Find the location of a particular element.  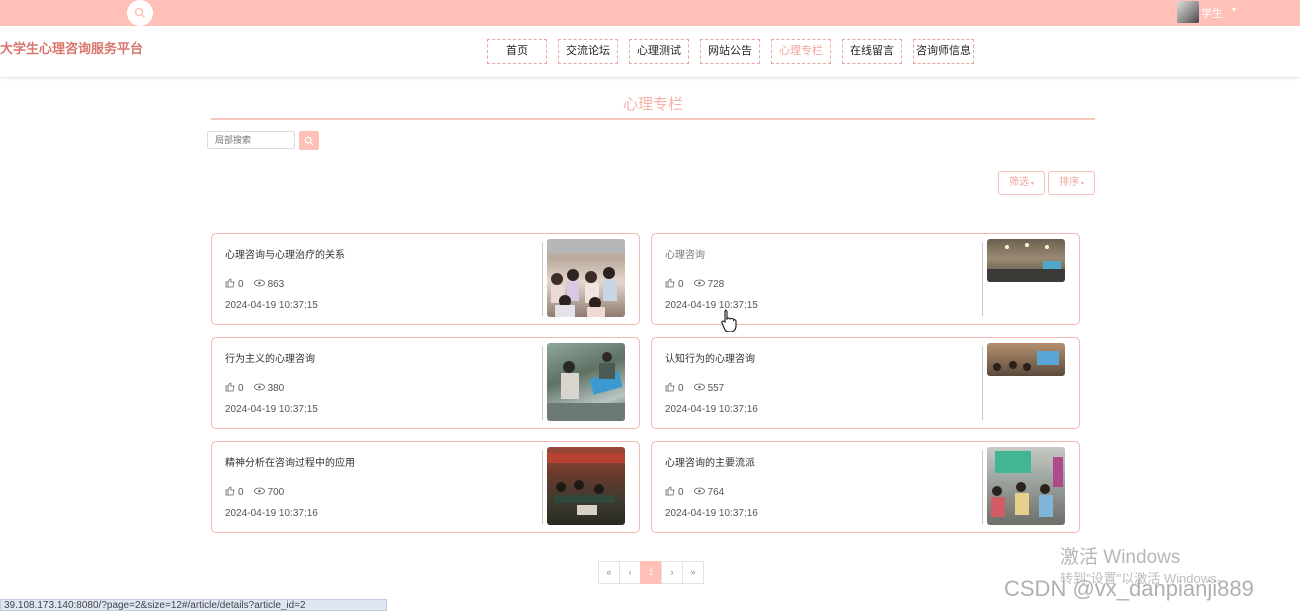

avatar is located at coordinates (1188, 12).